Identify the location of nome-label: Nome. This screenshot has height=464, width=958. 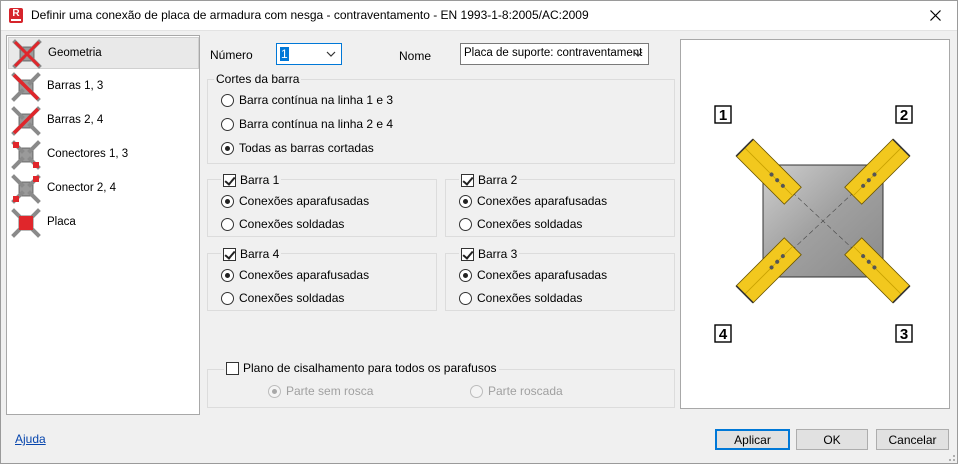
(415, 56).